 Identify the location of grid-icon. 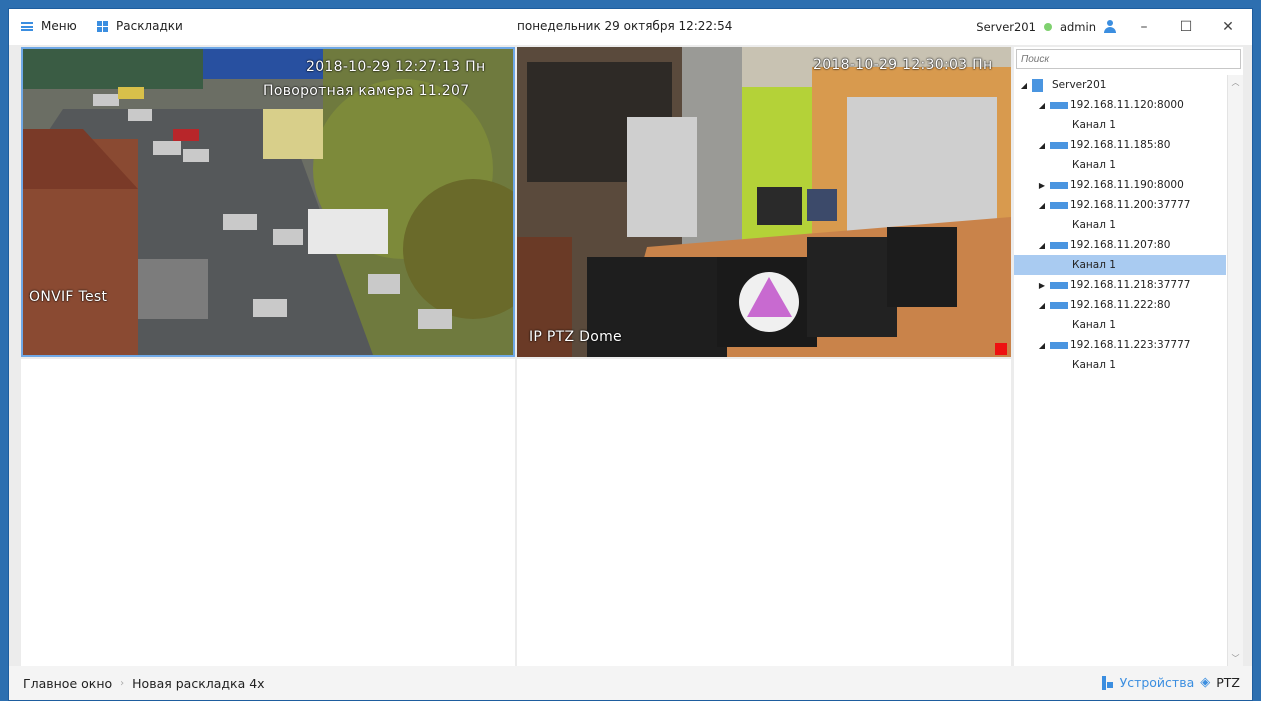
(102, 26).